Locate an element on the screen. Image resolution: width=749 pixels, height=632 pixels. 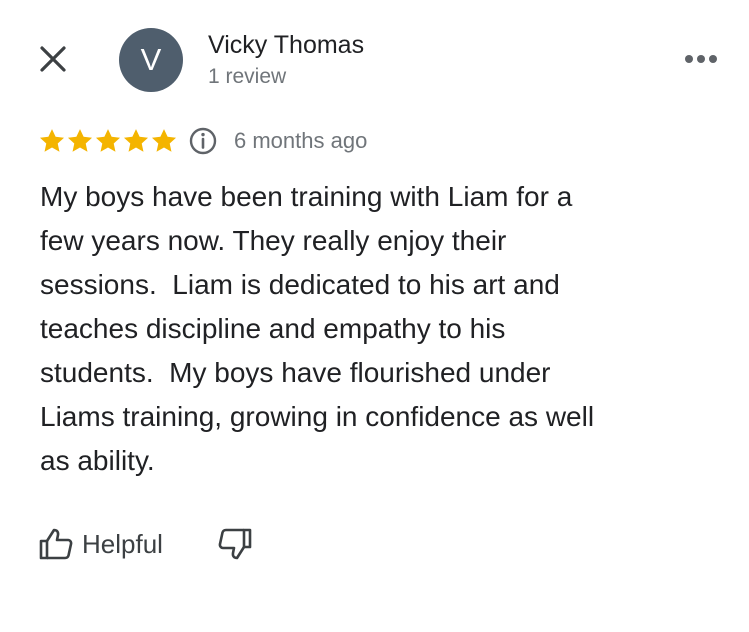
review-actions: Helpful is located at coordinates (145, 544).